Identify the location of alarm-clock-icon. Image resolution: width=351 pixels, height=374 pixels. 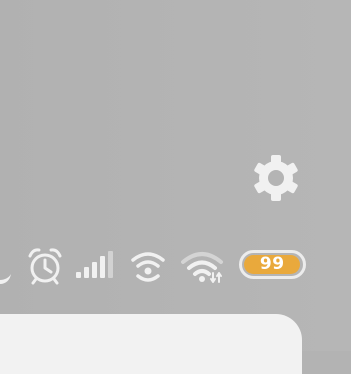
(45, 266).